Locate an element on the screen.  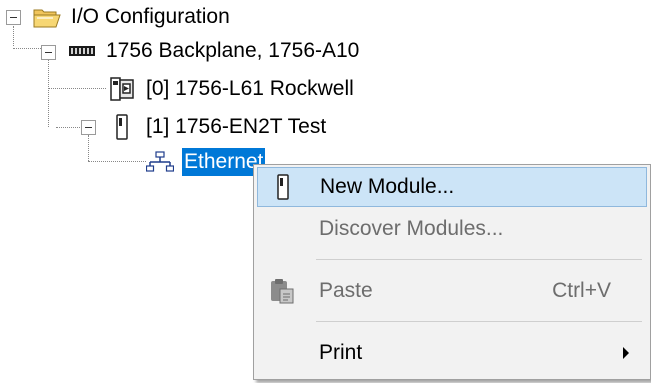
tree-node-backplane: 1756 Backplane, 1756-A10 is located at coordinates (214, 51).